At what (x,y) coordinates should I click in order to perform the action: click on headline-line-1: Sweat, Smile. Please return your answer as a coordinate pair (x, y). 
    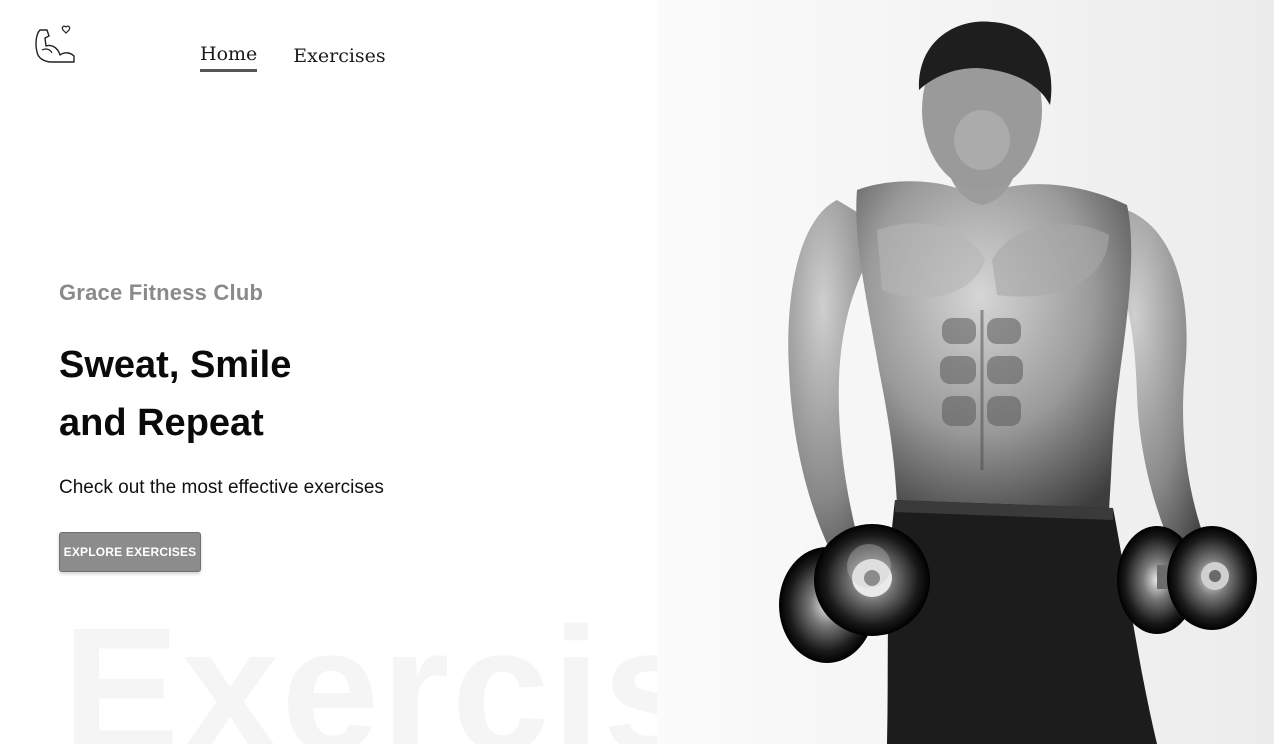
    Looking at the image, I should click on (175, 365).